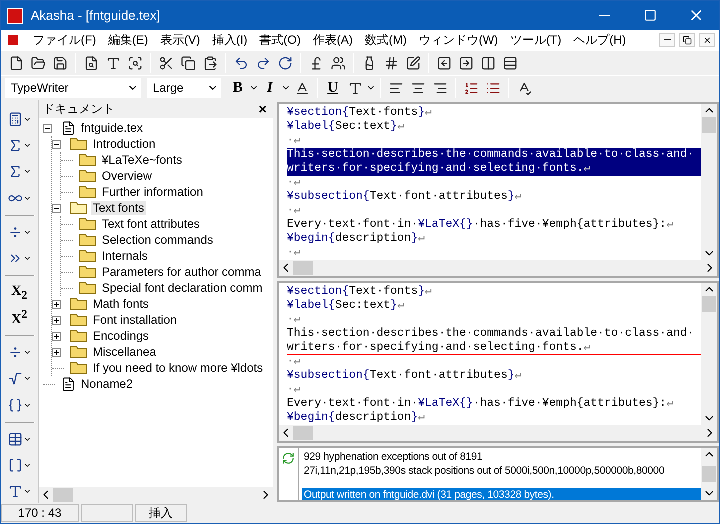  I want to click on italic-button: I, so click(270, 88).